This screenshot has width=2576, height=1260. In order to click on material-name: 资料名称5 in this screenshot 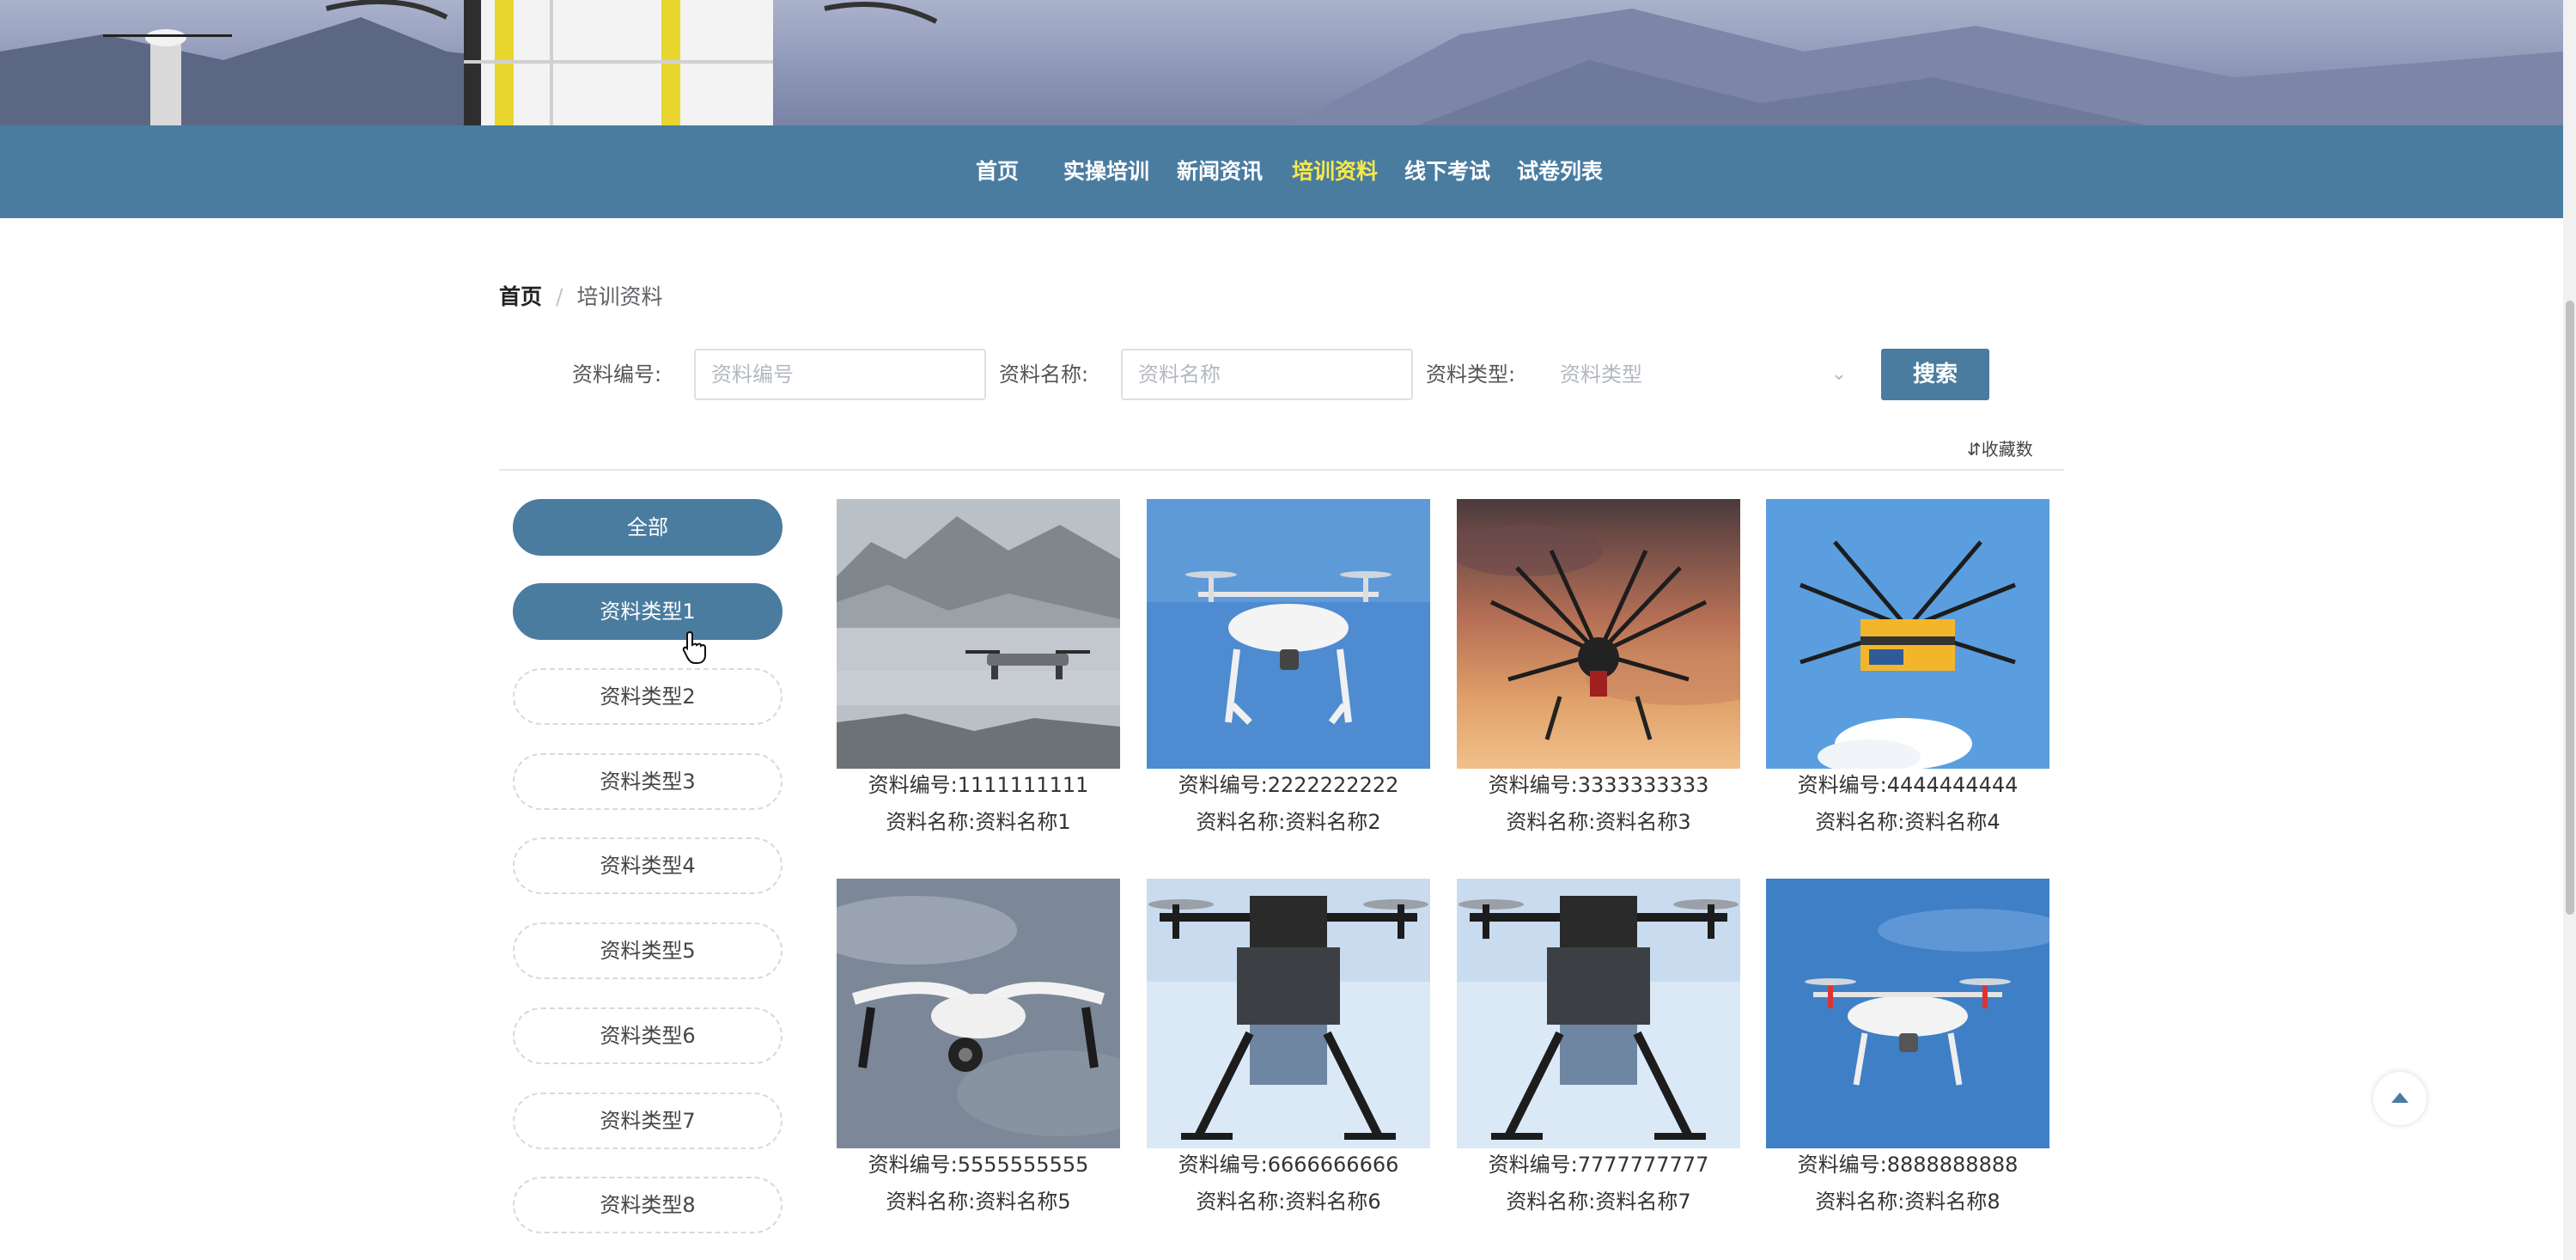, I will do `click(1023, 1202)`.